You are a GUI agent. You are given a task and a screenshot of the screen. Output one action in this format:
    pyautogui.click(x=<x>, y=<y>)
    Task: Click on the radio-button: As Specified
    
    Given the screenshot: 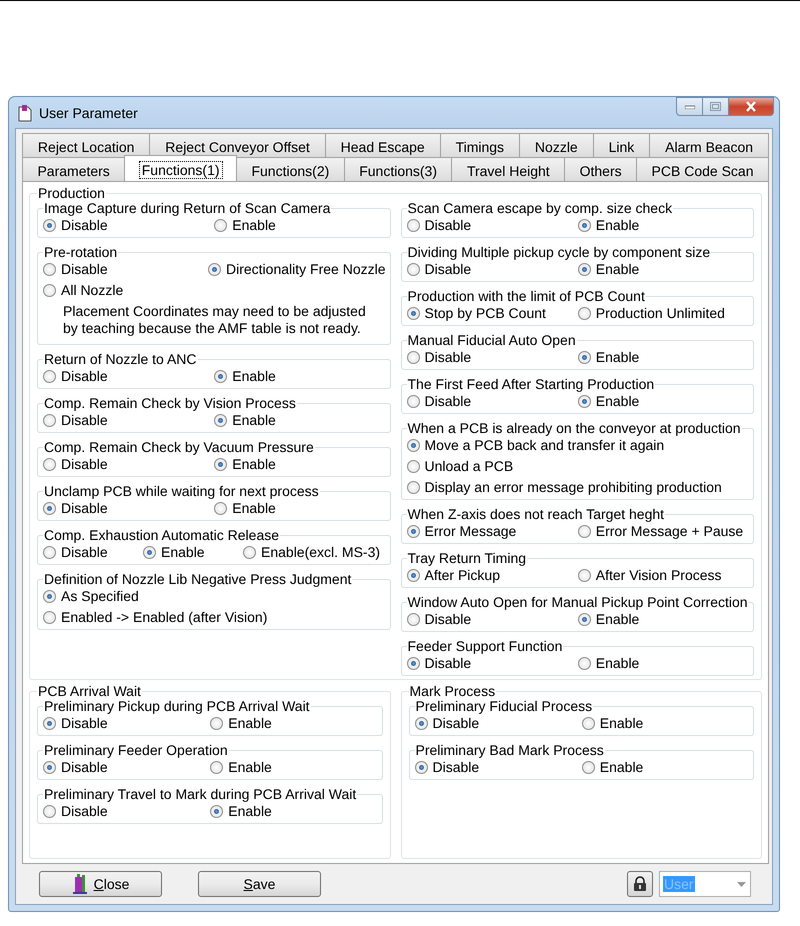 What is the action you would take?
    pyautogui.click(x=91, y=596)
    